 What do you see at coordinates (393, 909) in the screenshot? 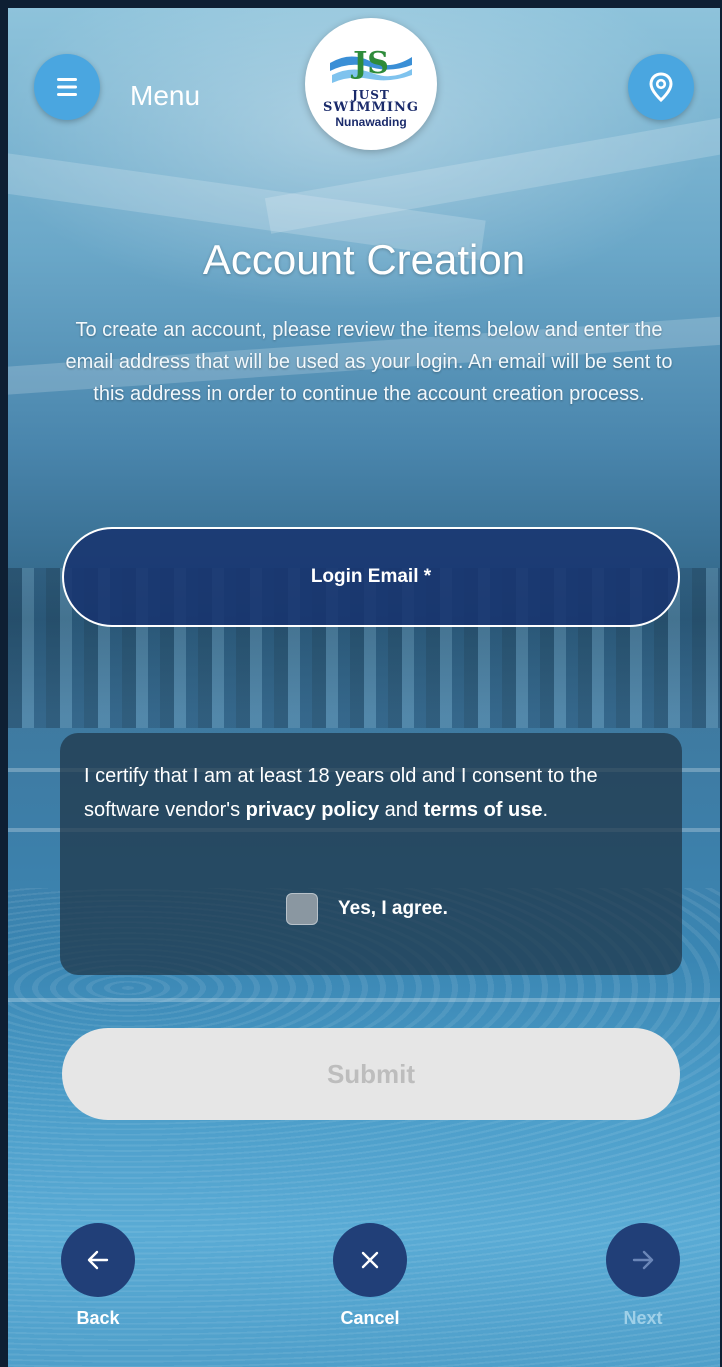
I see `agree-checkbox-label: Yes, I agree.` at bounding box center [393, 909].